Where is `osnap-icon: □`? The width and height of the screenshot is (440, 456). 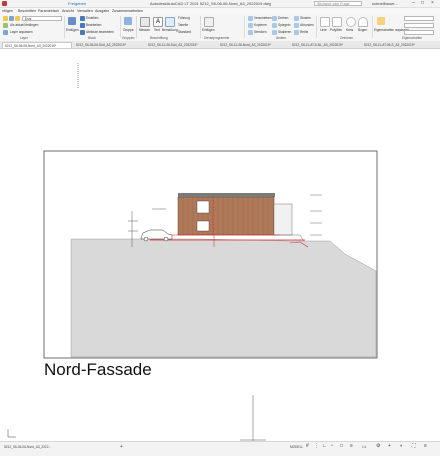
osnap-icon: □ is located at coordinates (341, 446).